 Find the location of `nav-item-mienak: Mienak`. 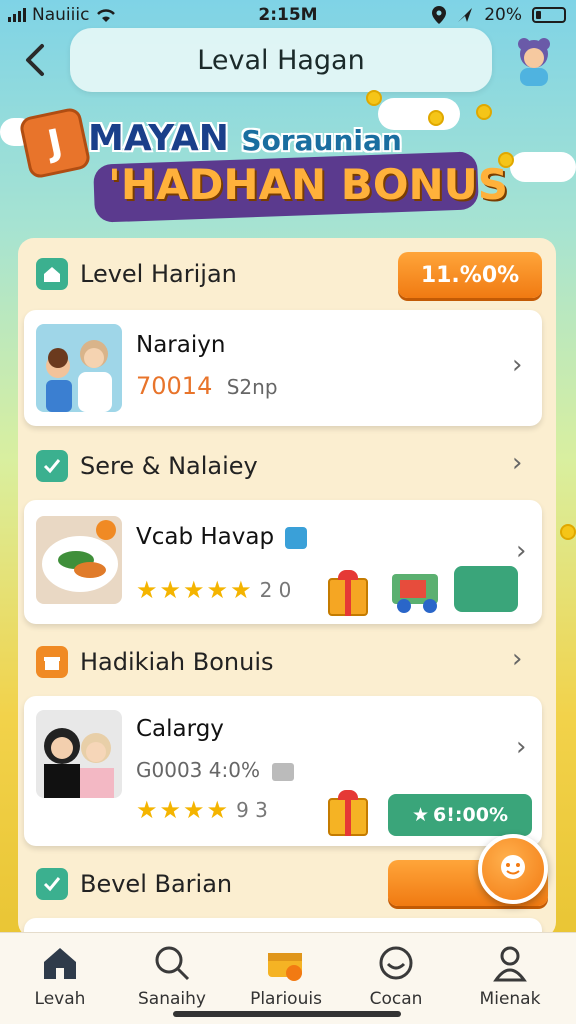

nav-item-mienak: Mienak is located at coordinates (510, 975).